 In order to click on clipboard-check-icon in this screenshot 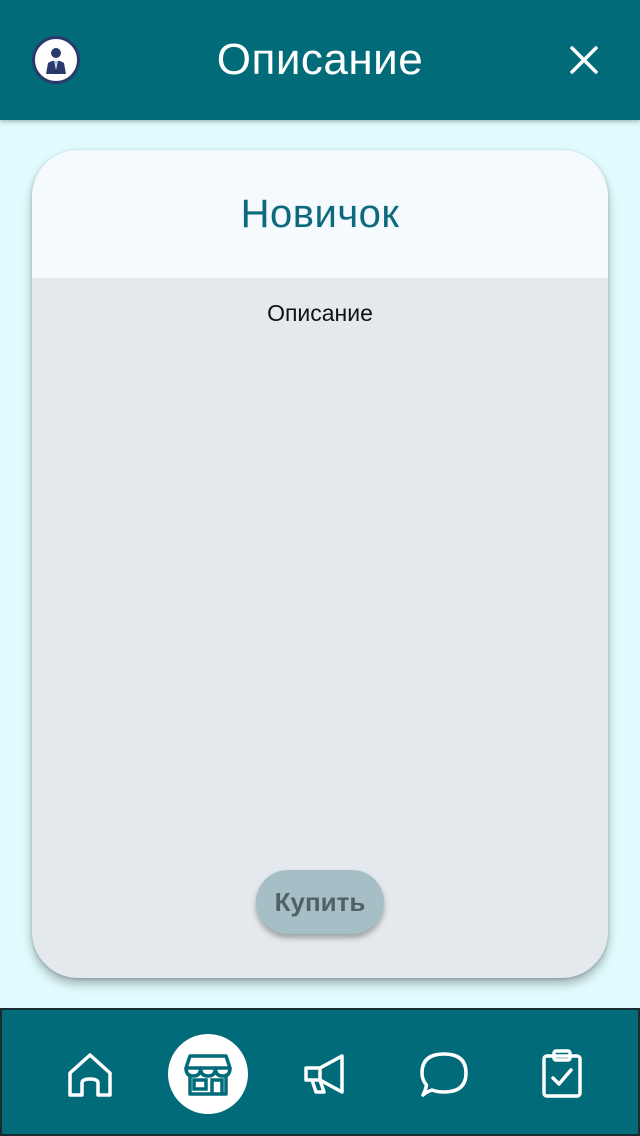, I will do `click(562, 1073)`.